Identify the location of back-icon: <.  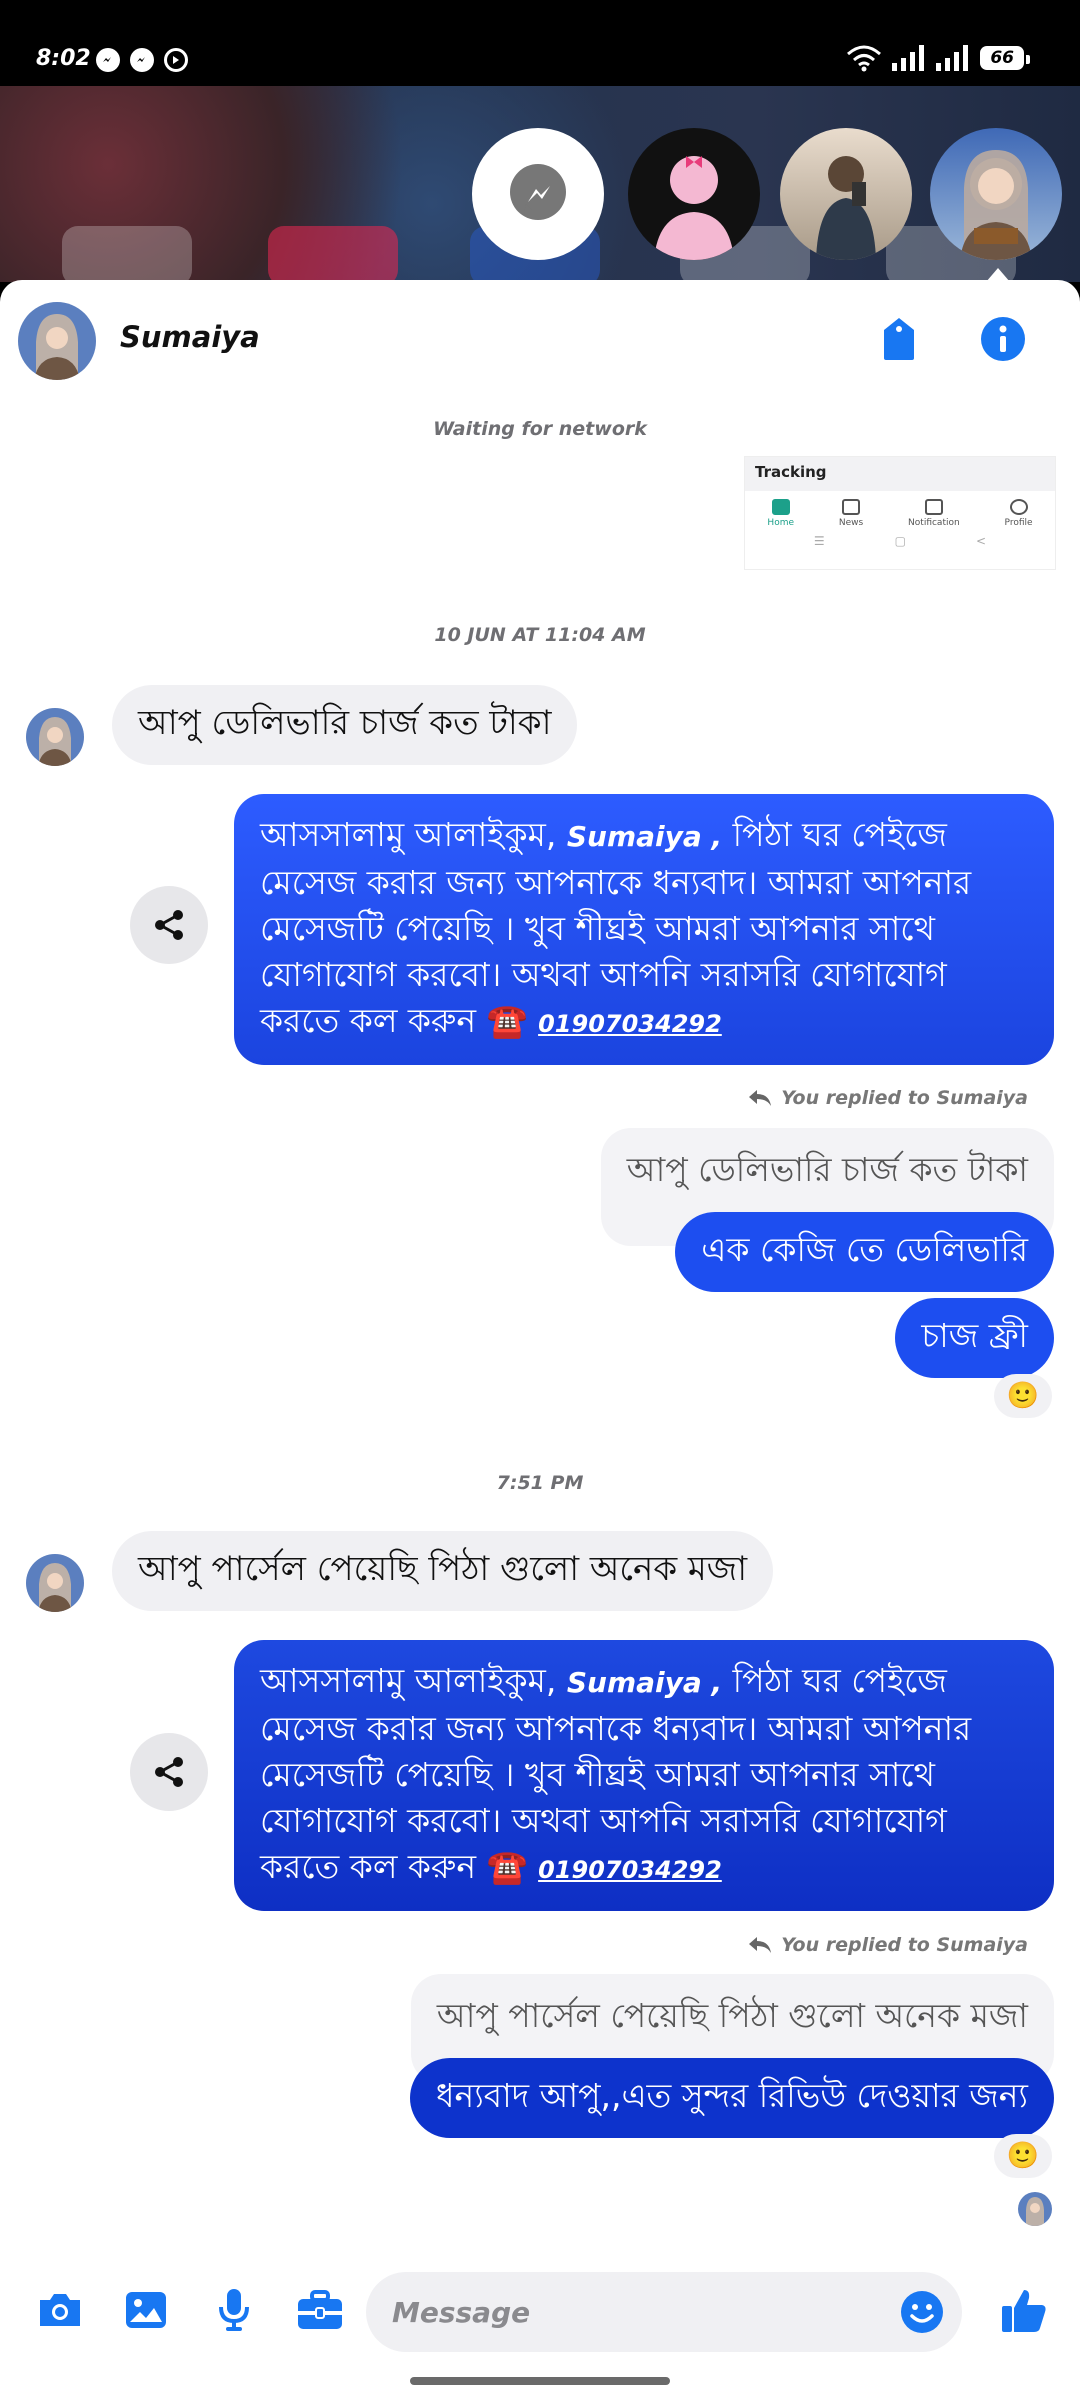
(981, 541).